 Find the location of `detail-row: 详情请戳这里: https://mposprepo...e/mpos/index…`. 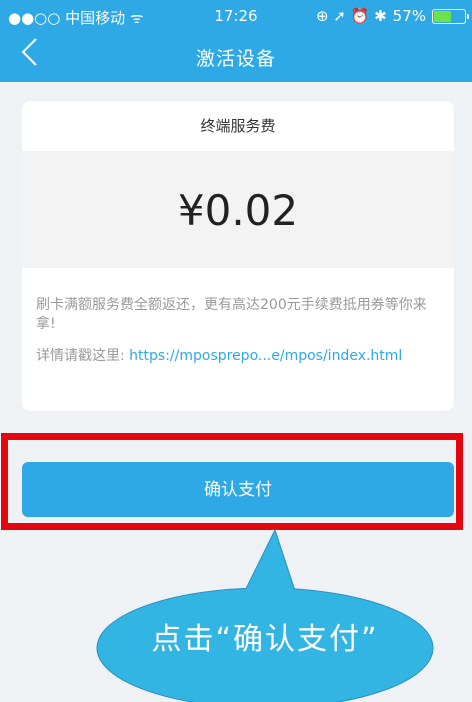

detail-row: 详情请戳这里: https://mposprepo...e/mpos/index… is located at coordinates (238, 356).